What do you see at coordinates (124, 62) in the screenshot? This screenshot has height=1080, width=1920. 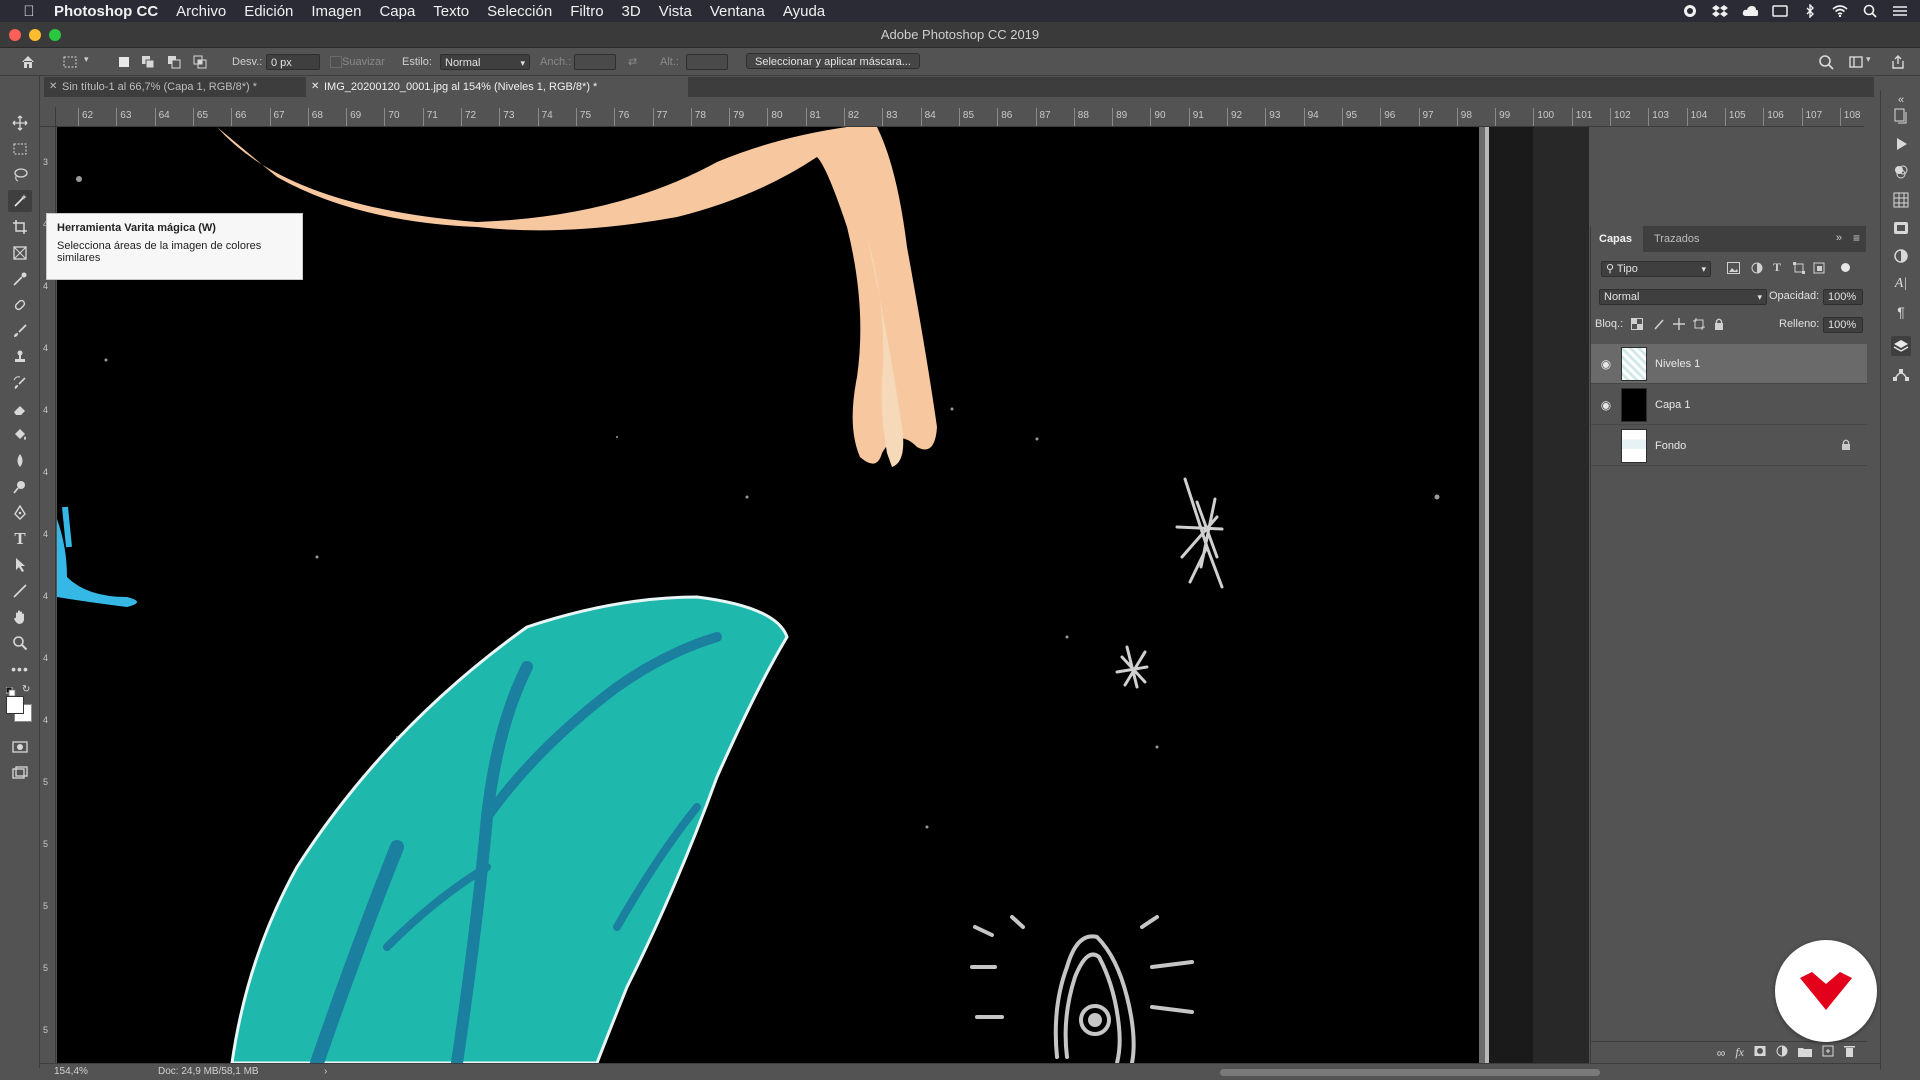 I see `new-selection-icon` at bounding box center [124, 62].